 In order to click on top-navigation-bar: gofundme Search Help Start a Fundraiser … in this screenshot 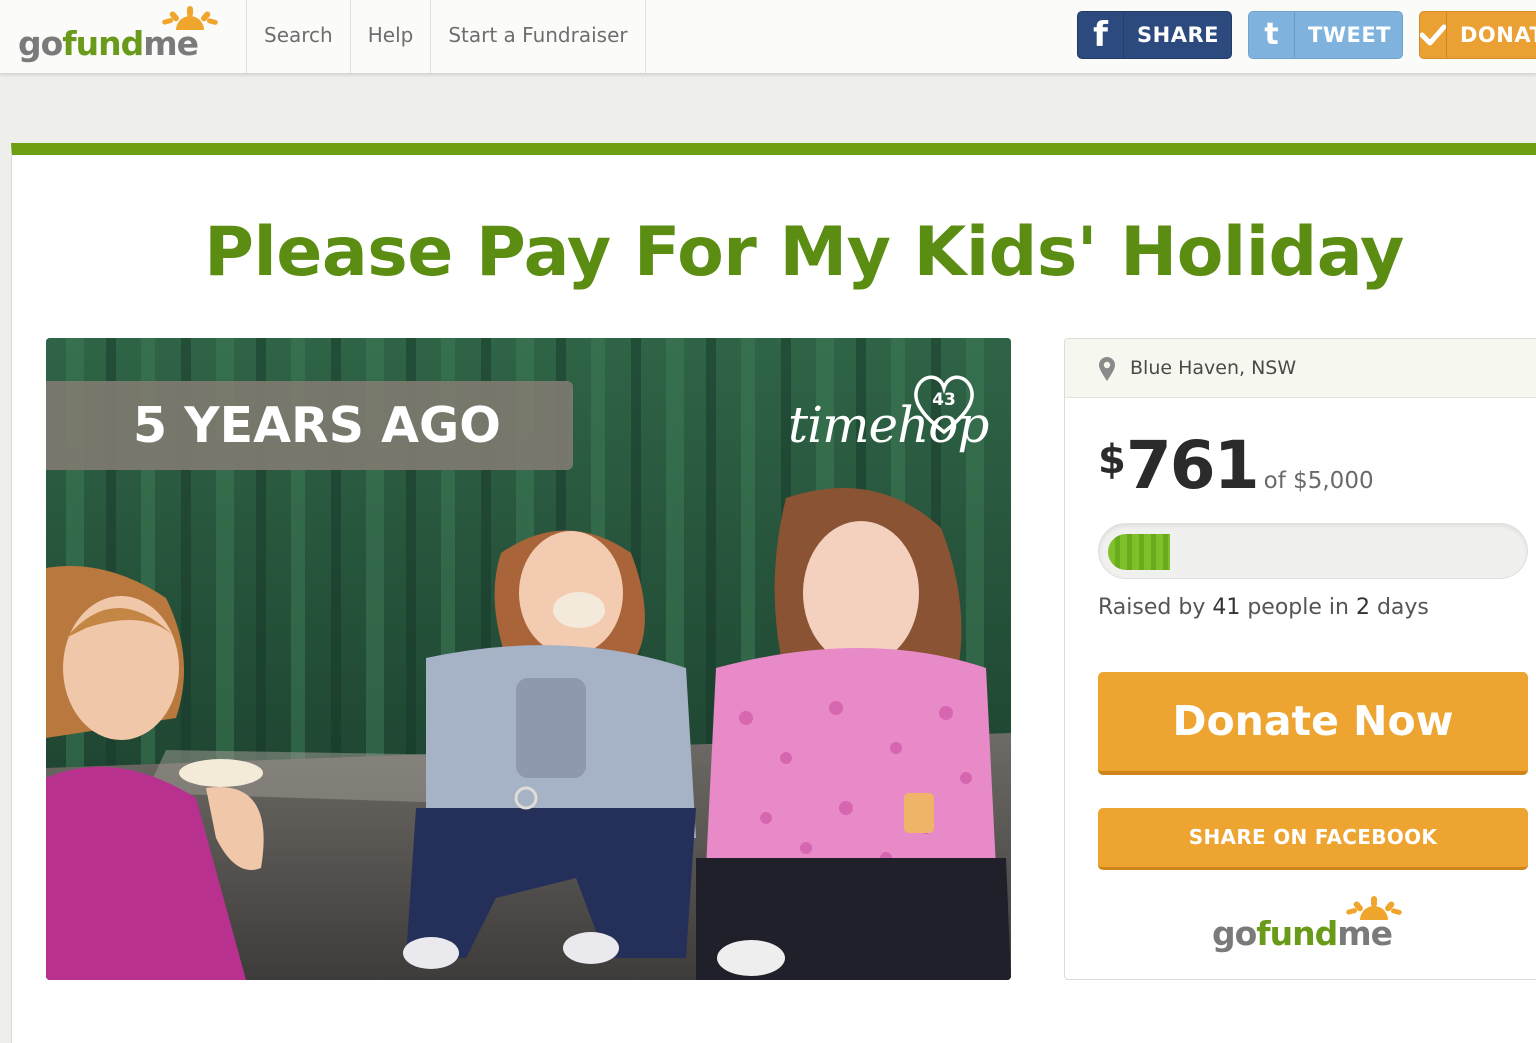, I will do `click(768, 37)`.